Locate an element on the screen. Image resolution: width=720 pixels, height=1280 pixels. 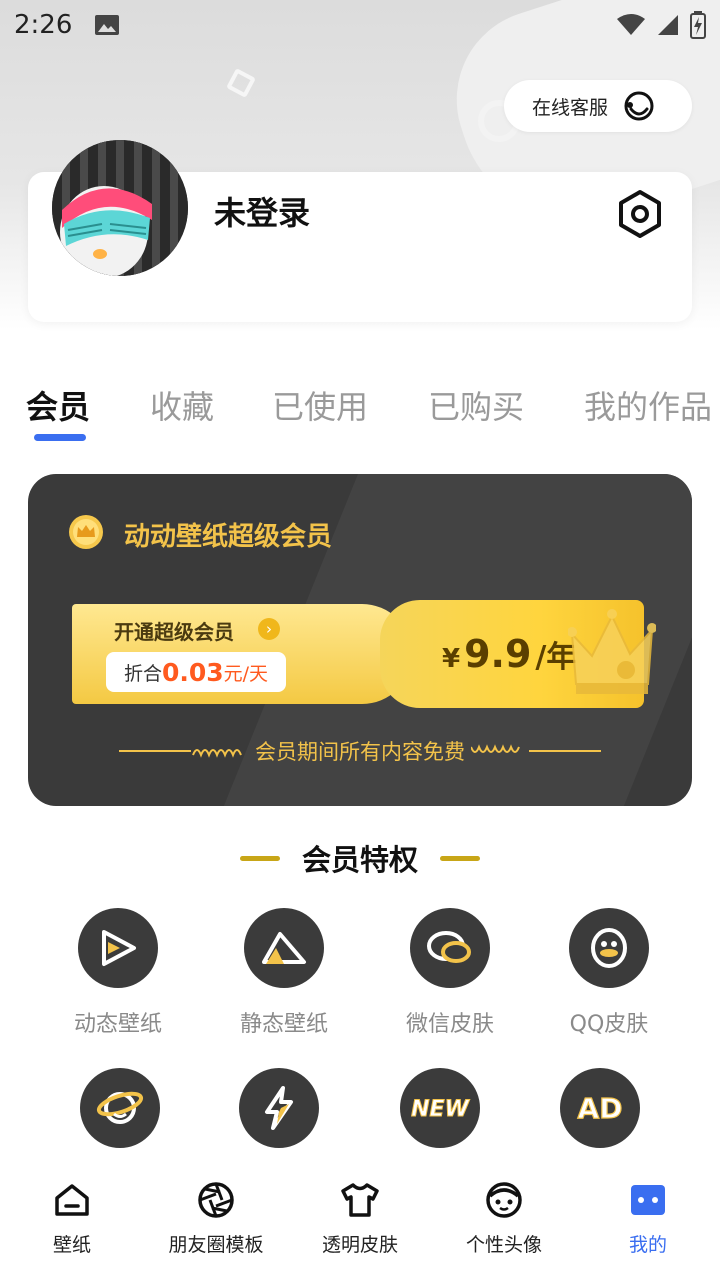
vip-title: 动动壁纸超级会员 is located at coordinates (228, 537).